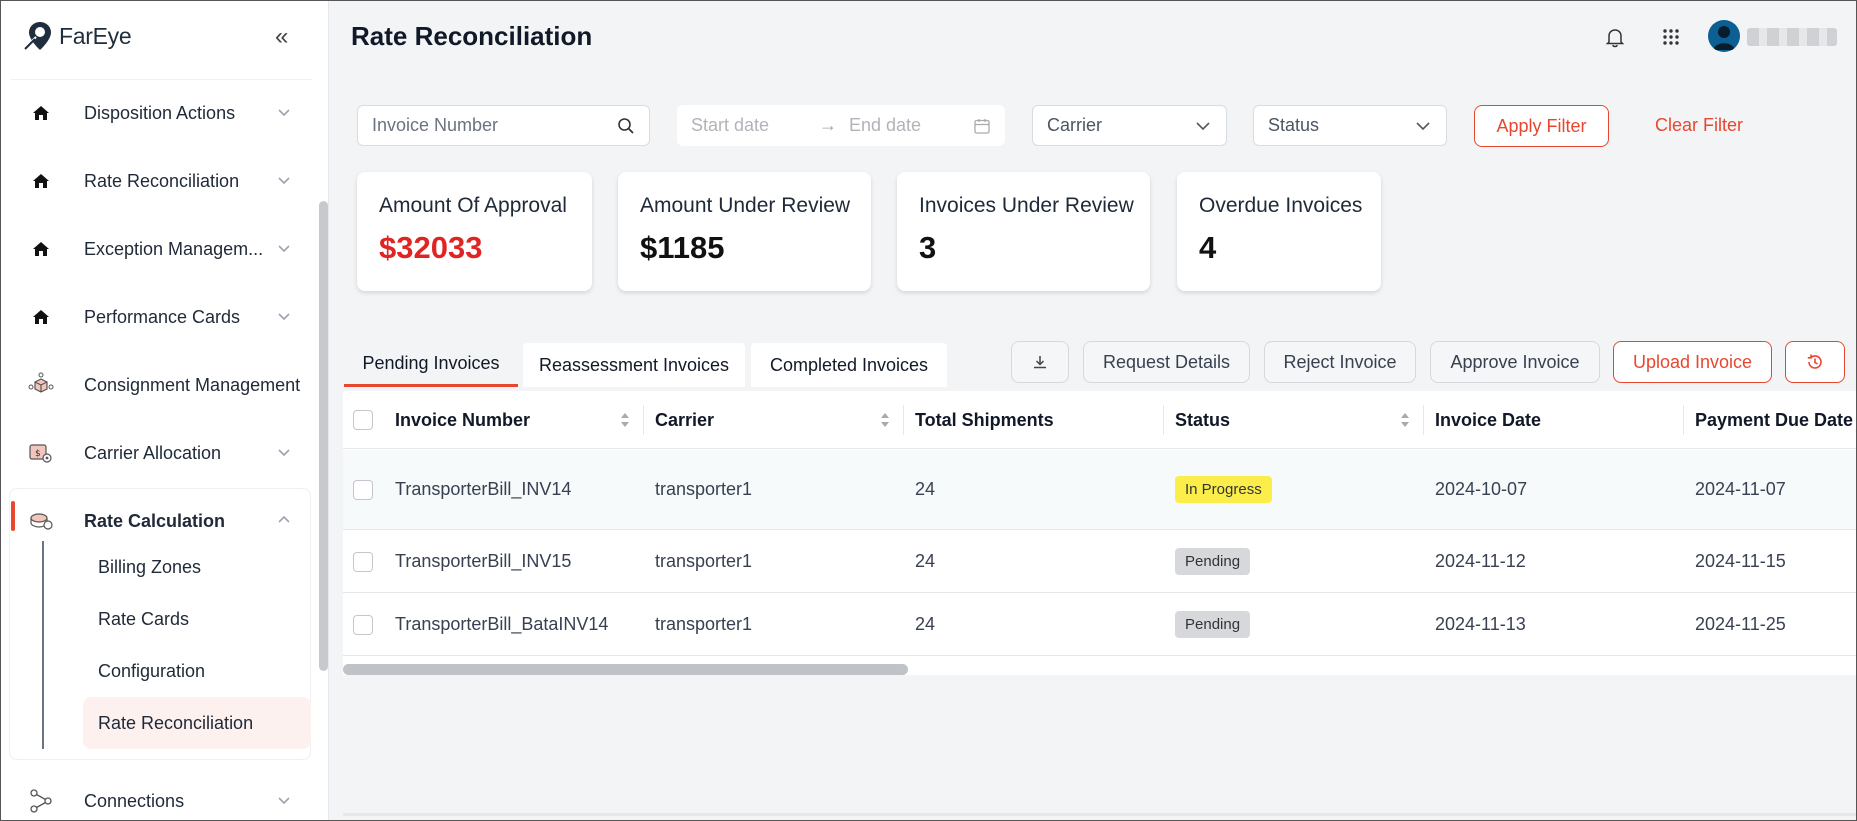 The image size is (1857, 821). Describe the element at coordinates (435, 125) in the screenshot. I see `invoice-number-placeholder: Invoice Number` at that location.